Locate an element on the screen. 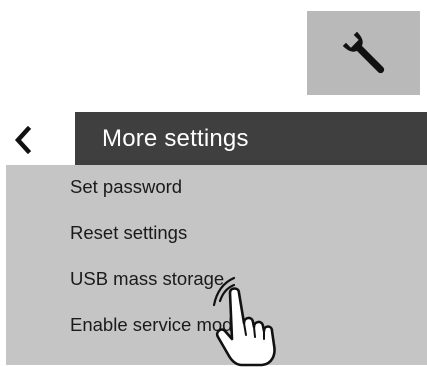  settings-tool-button is located at coordinates (363, 53).